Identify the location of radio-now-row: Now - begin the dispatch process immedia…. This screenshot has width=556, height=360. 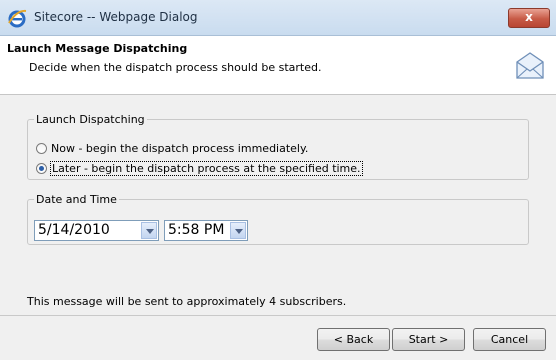
(172, 148).